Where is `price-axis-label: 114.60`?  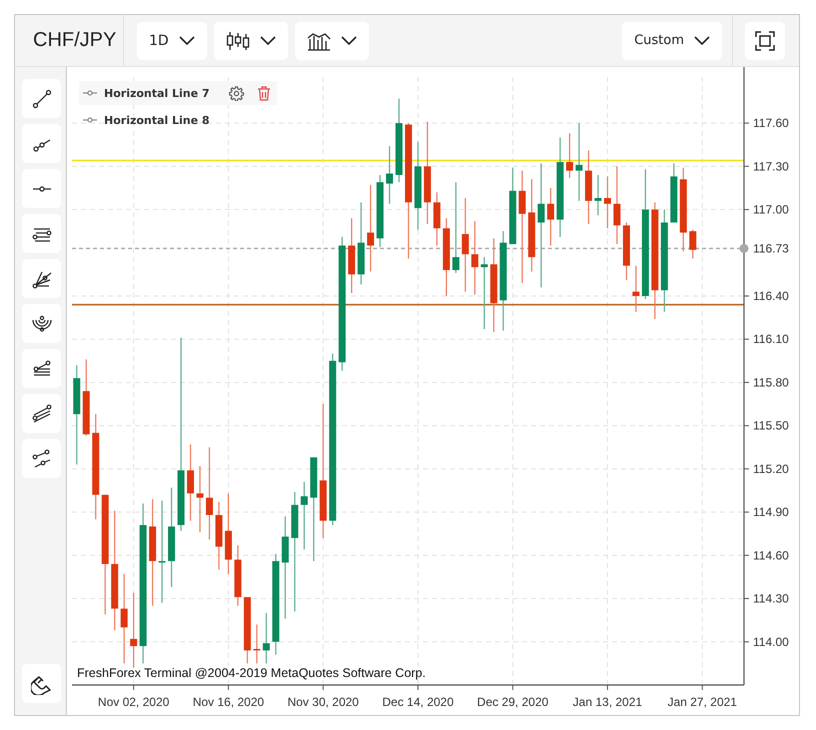
price-axis-label: 114.60 is located at coordinates (771, 555).